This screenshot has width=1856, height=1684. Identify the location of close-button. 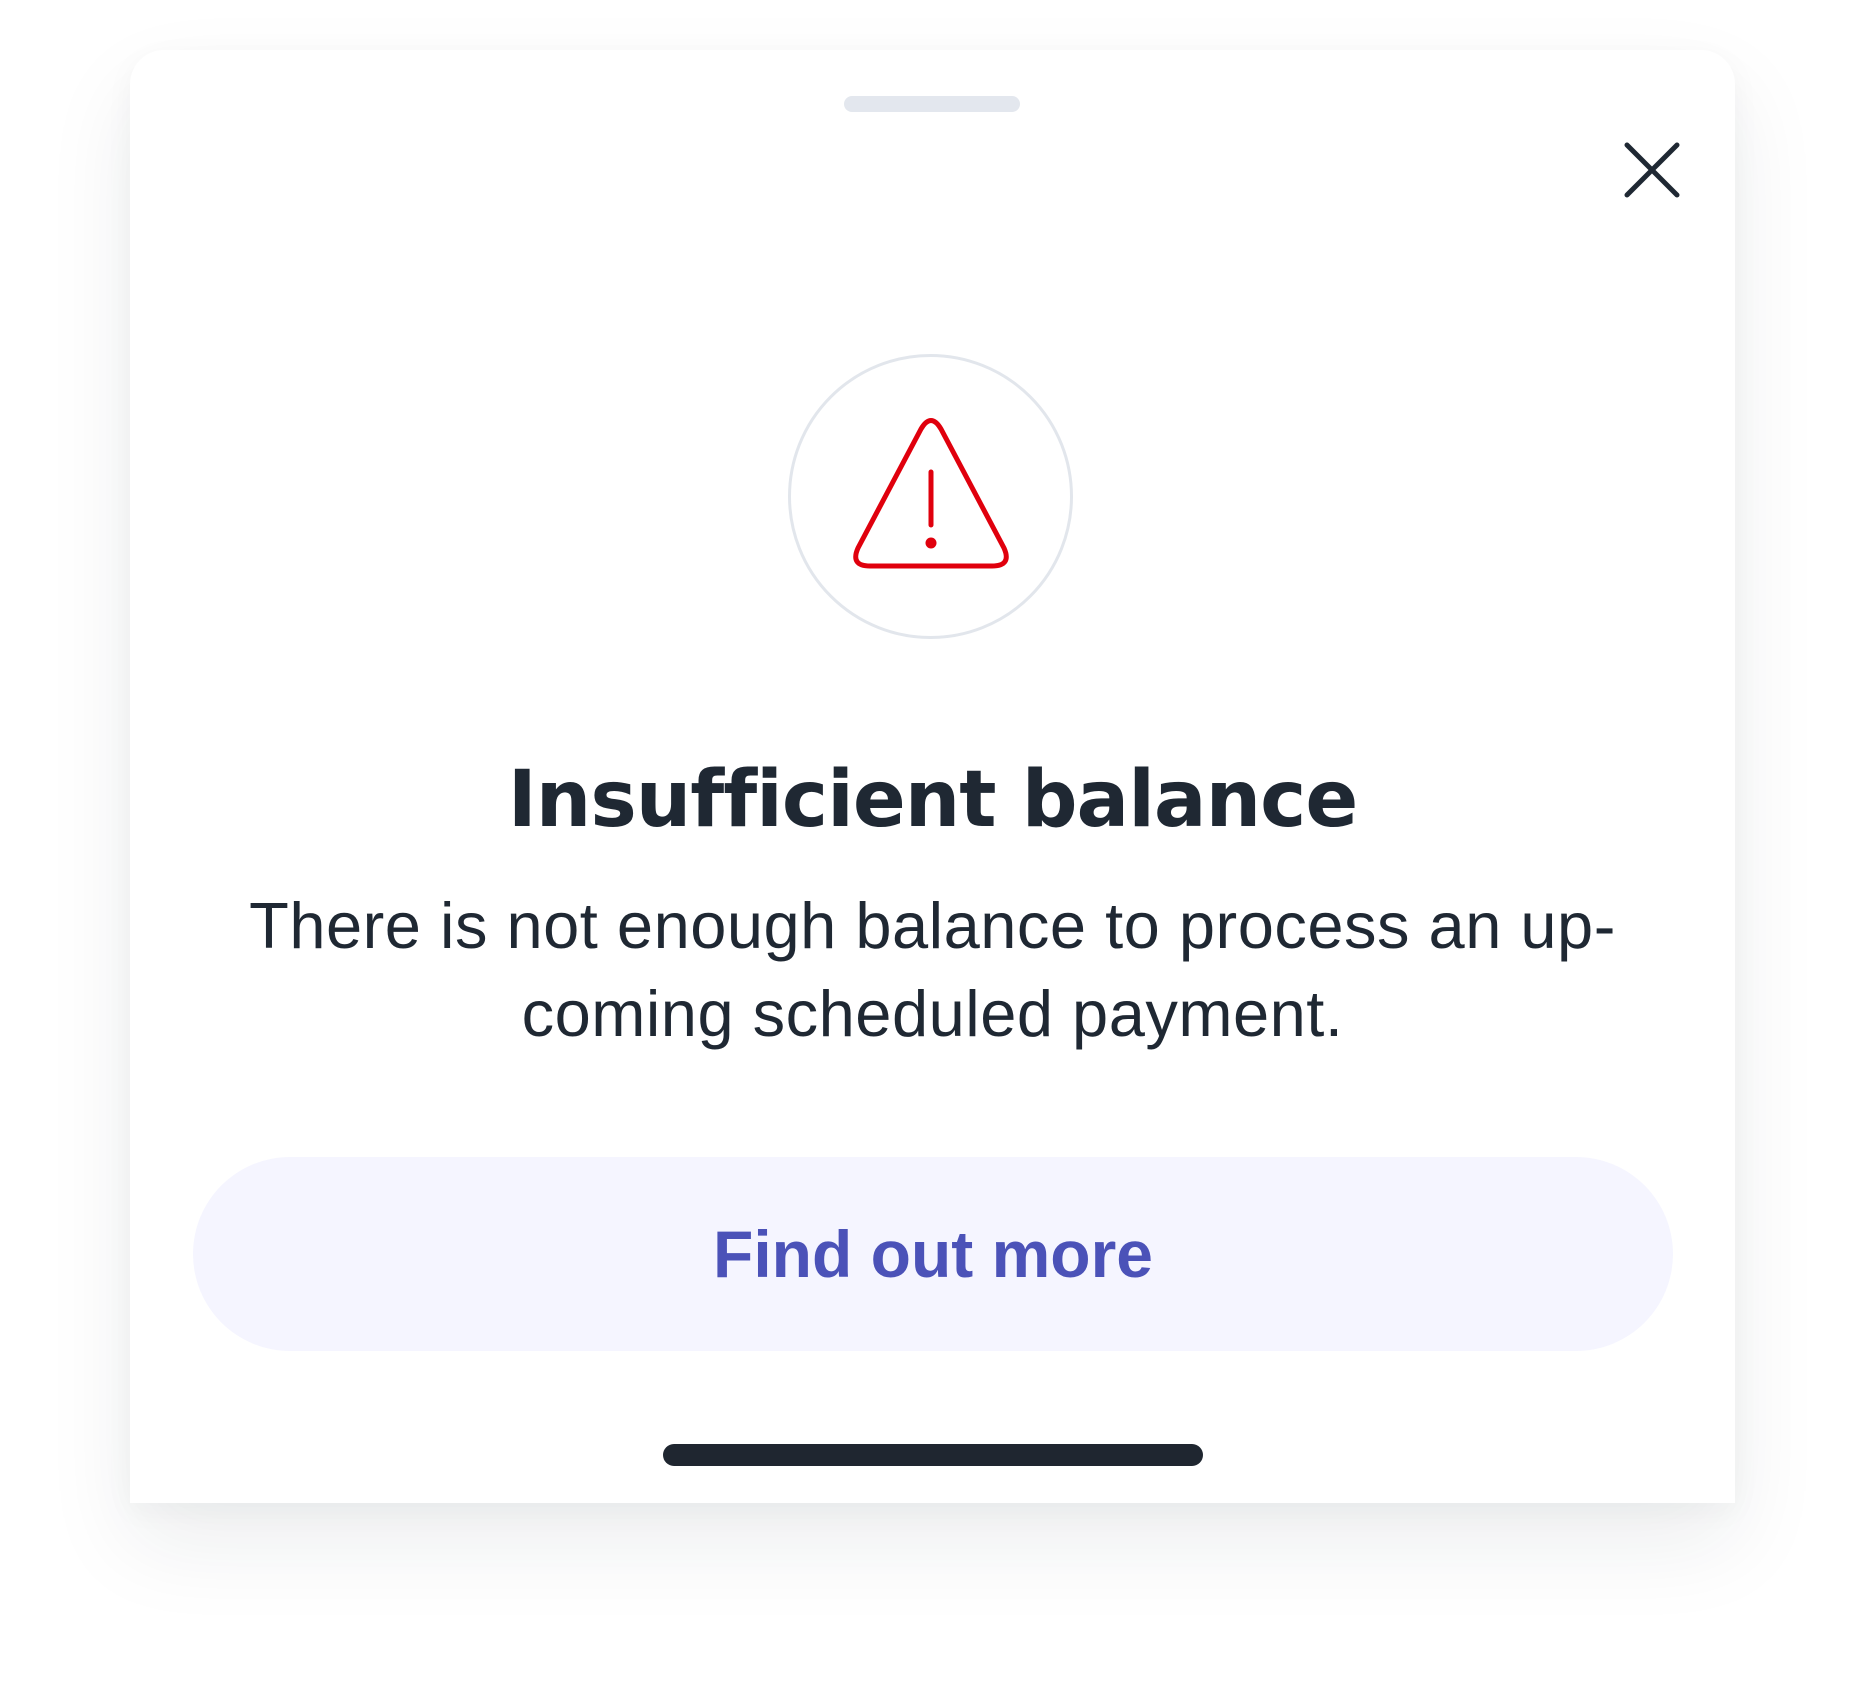
(1652, 170).